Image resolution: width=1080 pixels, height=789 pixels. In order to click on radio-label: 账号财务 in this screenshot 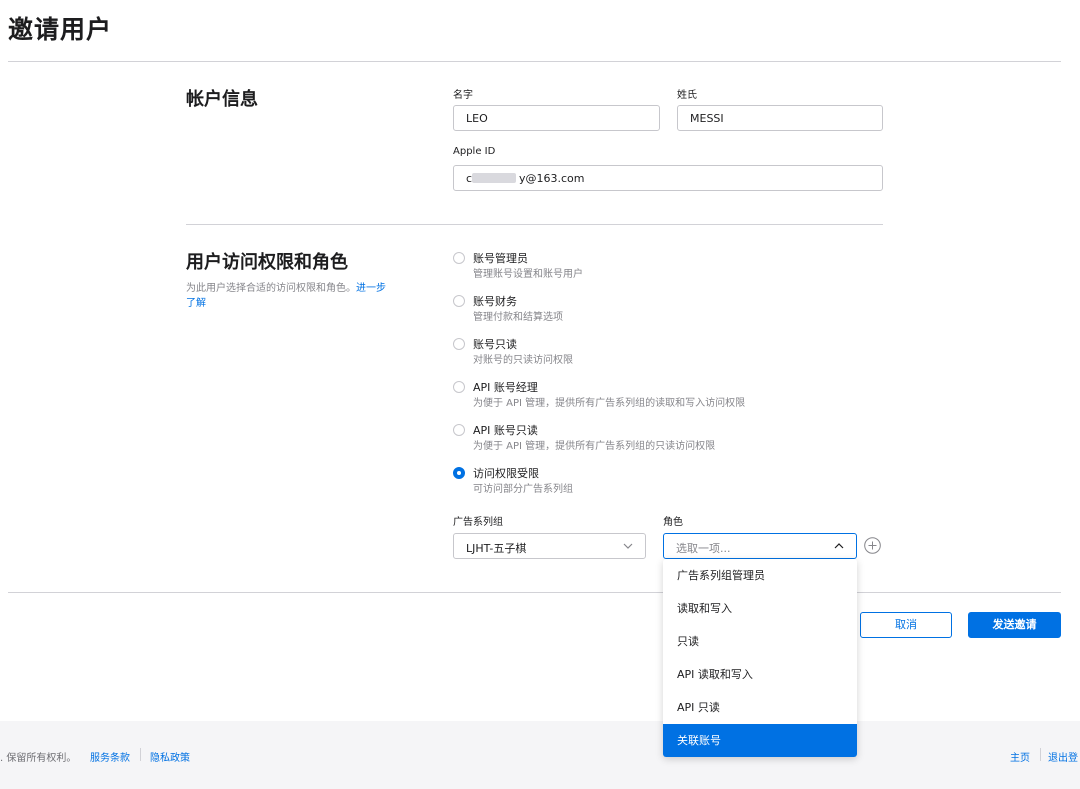, I will do `click(495, 301)`.